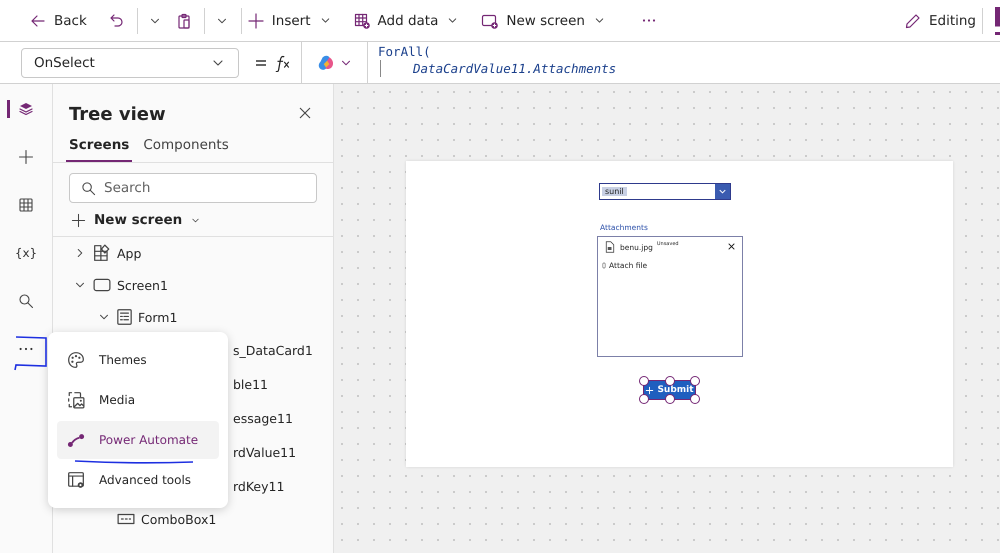 The image size is (1000, 553). What do you see at coordinates (273, 350) in the screenshot?
I see `tree-item: s_DataCard1` at bounding box center [273, 350].